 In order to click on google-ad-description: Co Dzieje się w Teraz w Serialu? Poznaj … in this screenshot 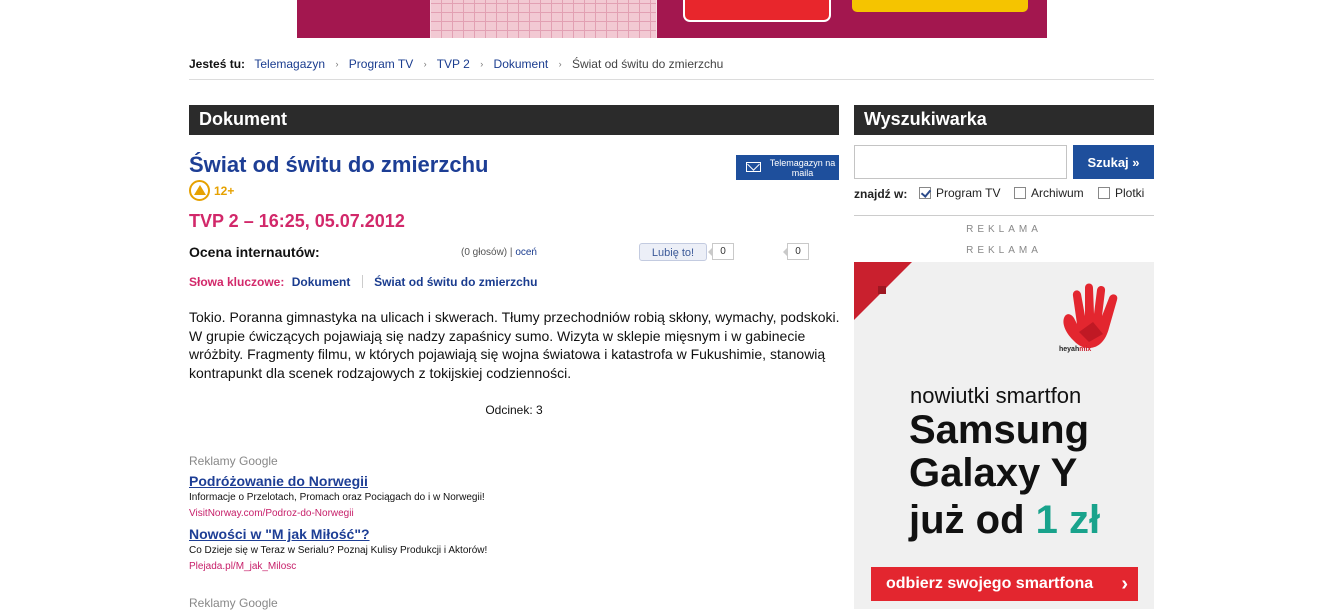, I will do `click(338, 550)`.